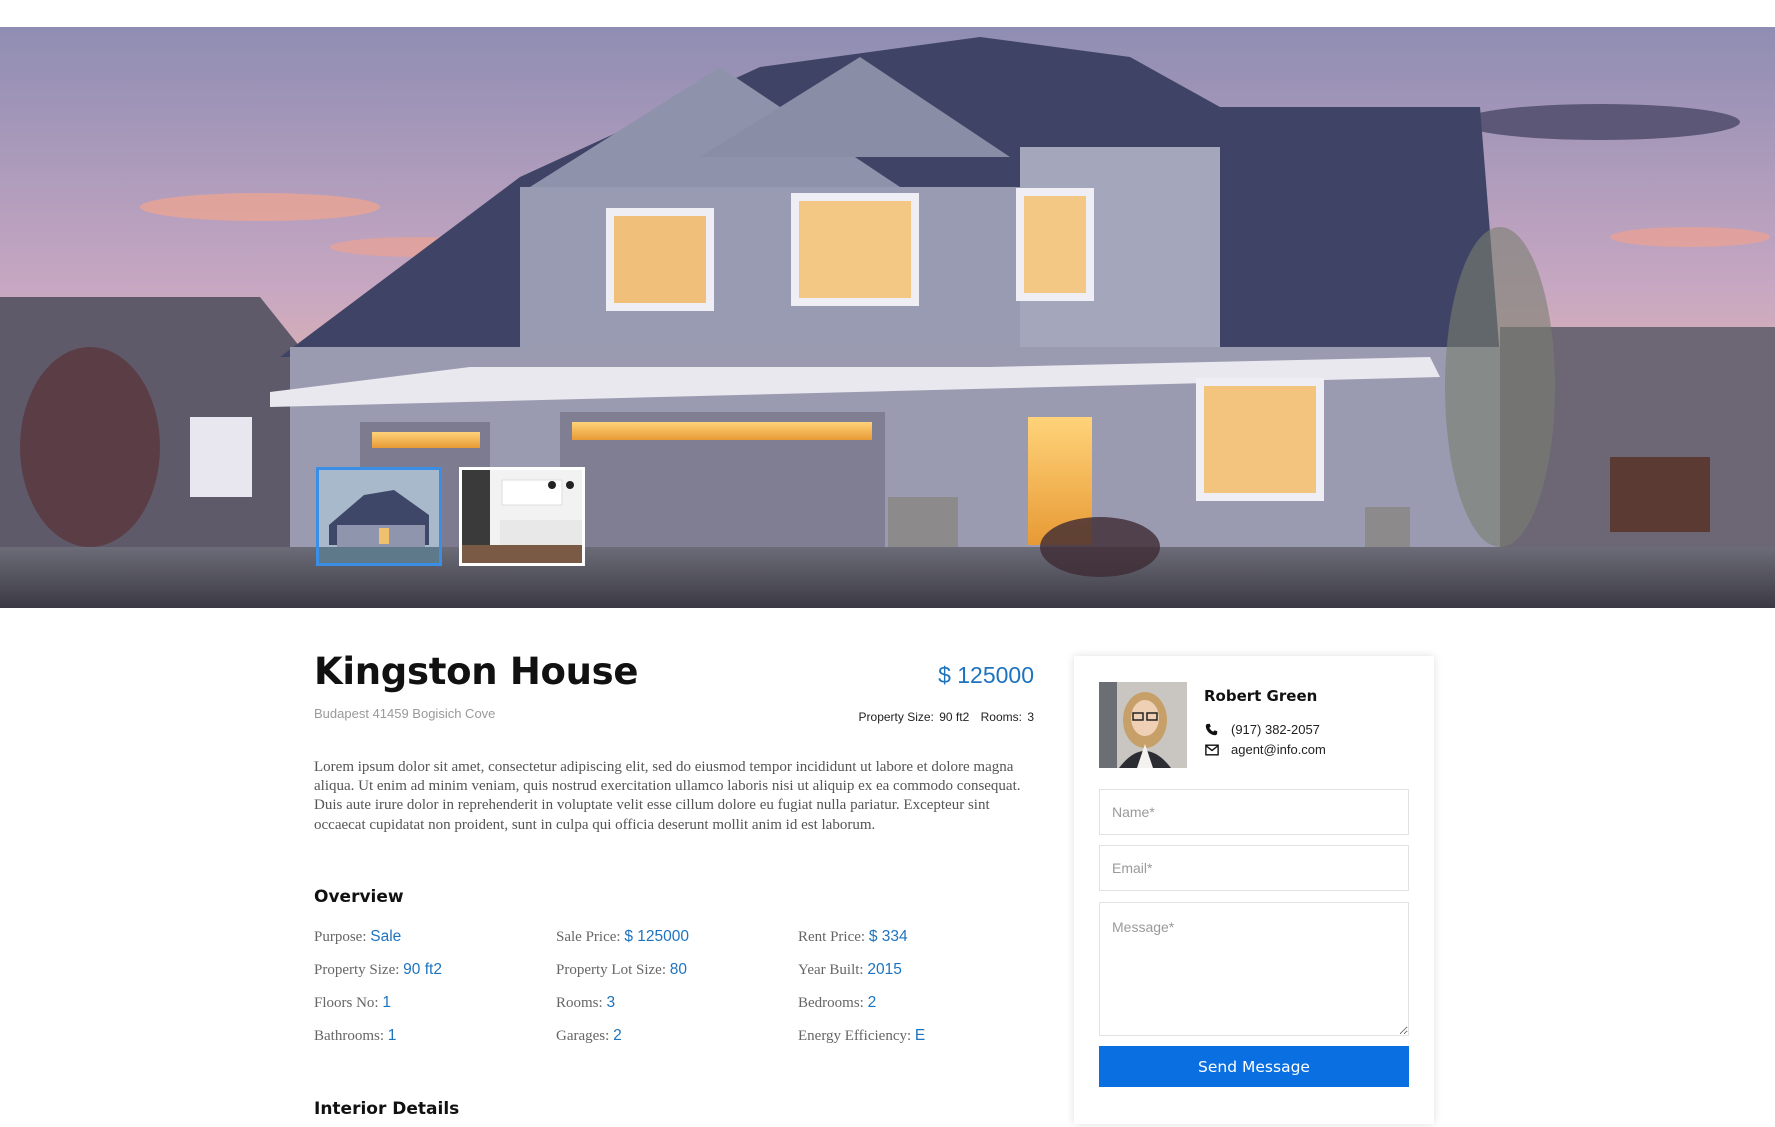  I want to click on agent-phone-row: (917) 382-2057, so click(1262, 729).